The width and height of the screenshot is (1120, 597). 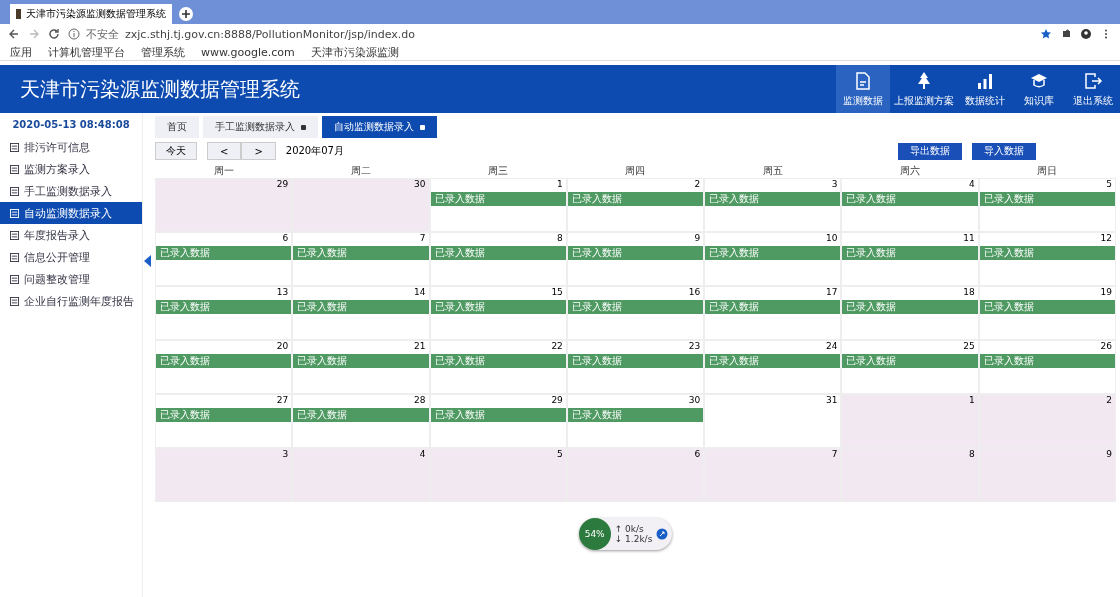 What do you see at coordinates (102, 34) in the screenshot?
I see `security-label: 不安全` at bounding box center [102, 34].